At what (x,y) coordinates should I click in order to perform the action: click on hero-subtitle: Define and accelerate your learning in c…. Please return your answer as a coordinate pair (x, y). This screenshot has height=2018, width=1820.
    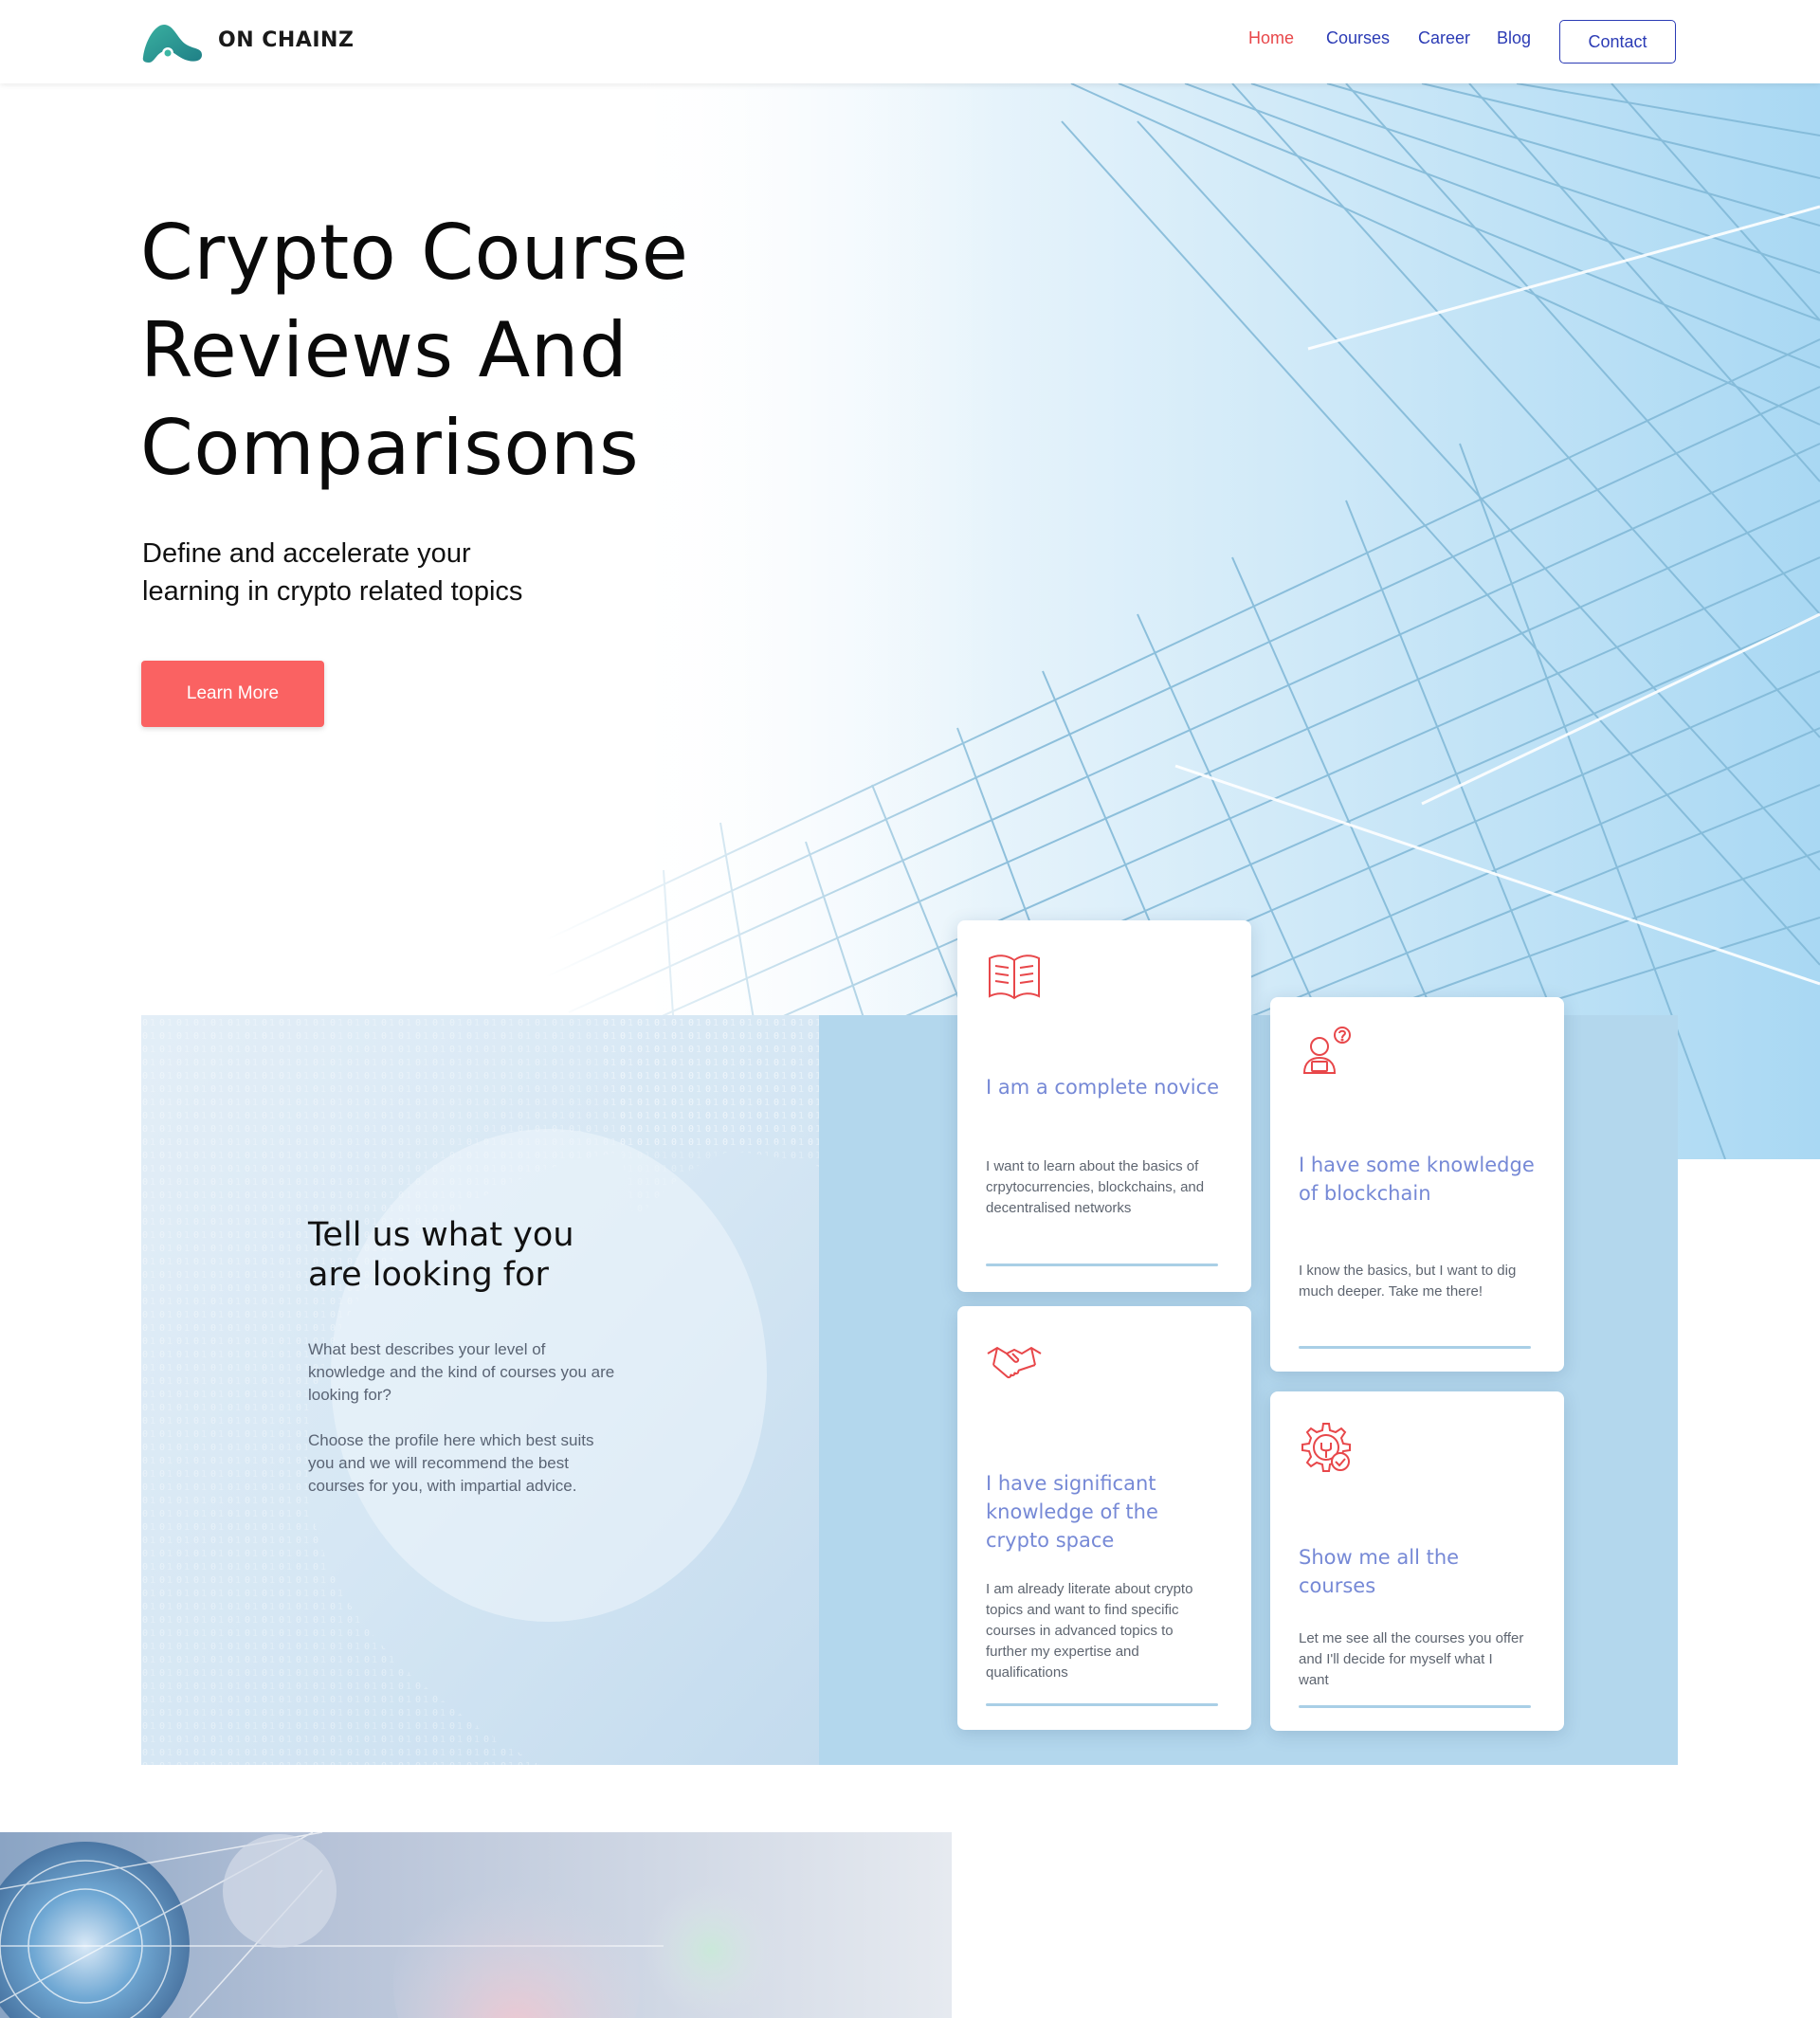
    Looking at the image, I should click on (360, 573).